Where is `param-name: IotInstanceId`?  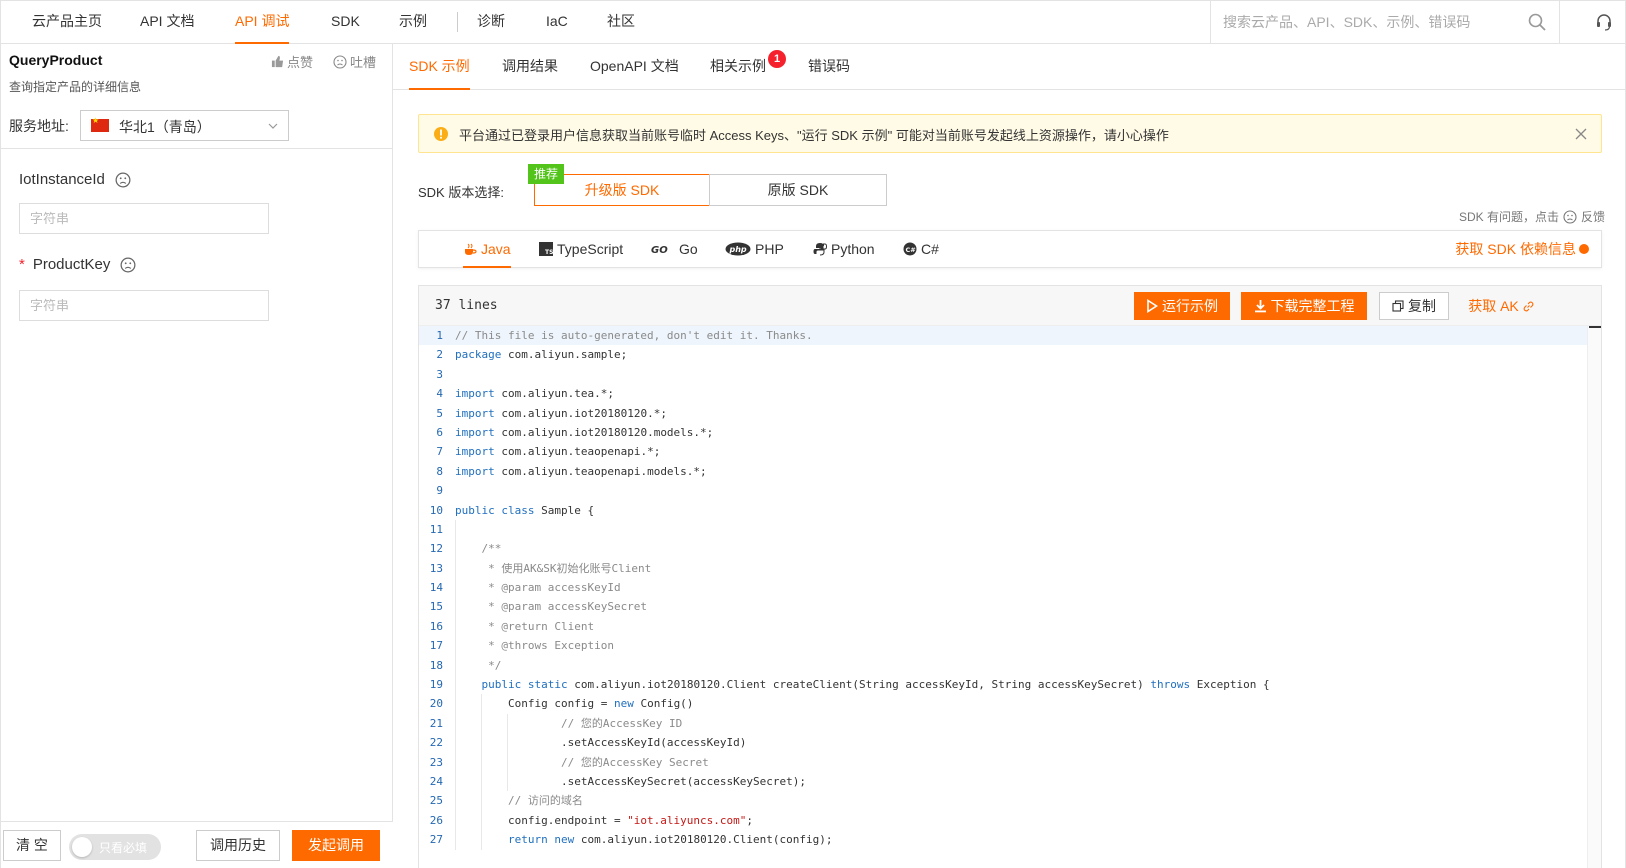 param-name: IotInstanceId is located at coordinates (62, 179).